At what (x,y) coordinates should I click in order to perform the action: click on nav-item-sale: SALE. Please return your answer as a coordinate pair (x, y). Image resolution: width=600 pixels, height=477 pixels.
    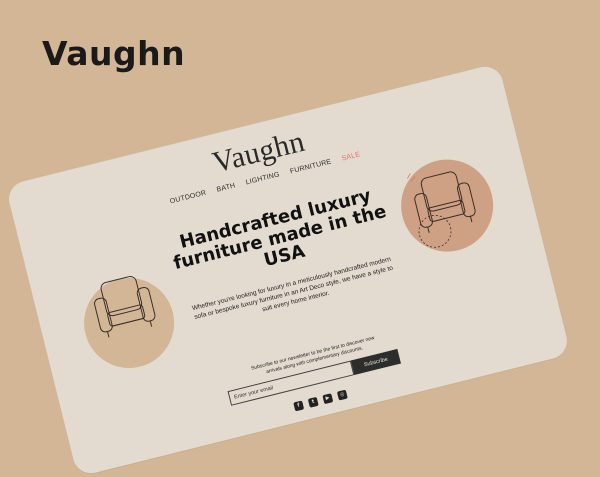
    Looking at the image, I should click on (351, 156).